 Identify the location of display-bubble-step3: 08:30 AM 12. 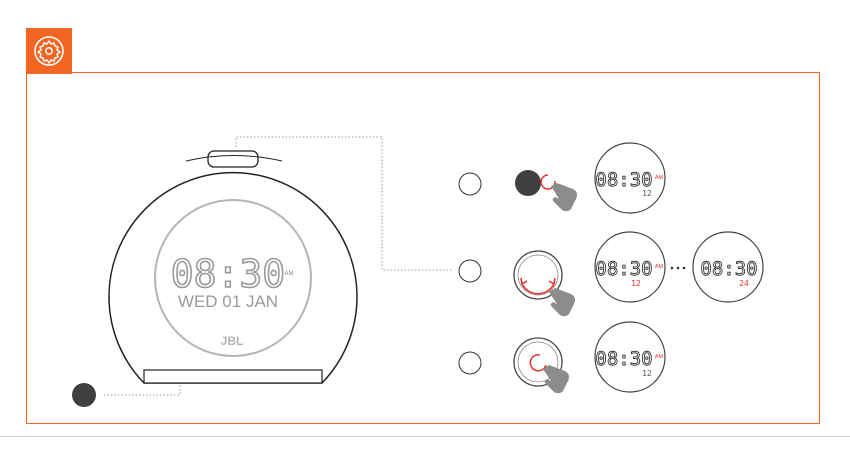
(630, 357).